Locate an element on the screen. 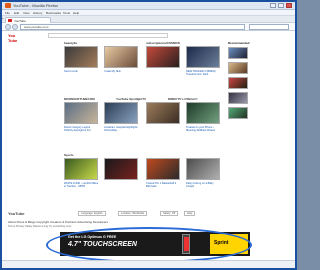  safety-select: Safety: Off is located at coordinates (169, 213).